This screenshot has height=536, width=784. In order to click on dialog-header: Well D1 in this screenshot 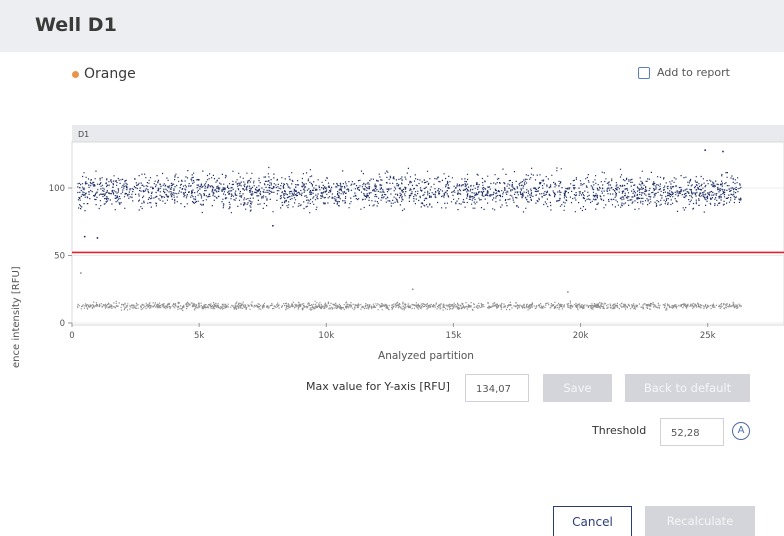, I will do `click(392, 26)`.